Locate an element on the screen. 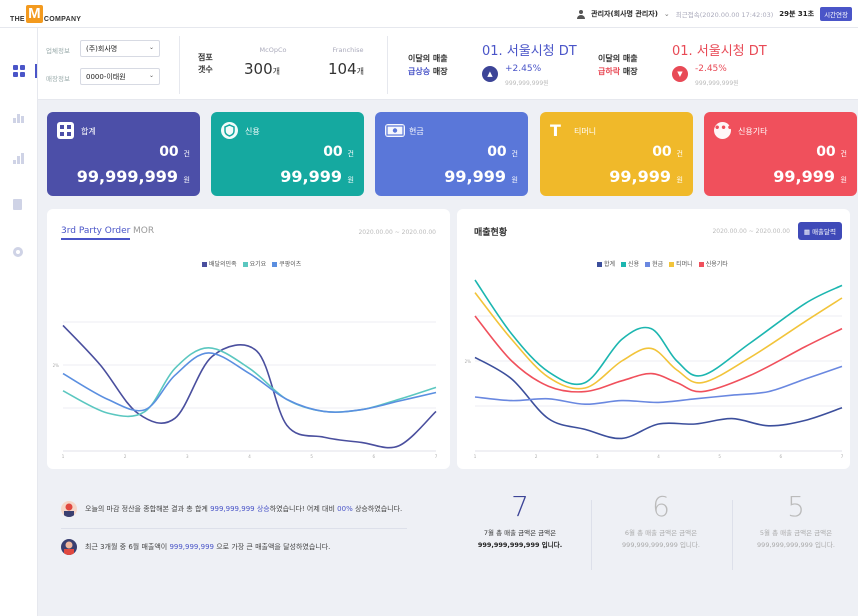 The image size is (858, 616). credit-shield-icon is located at coordinates (229, 130).